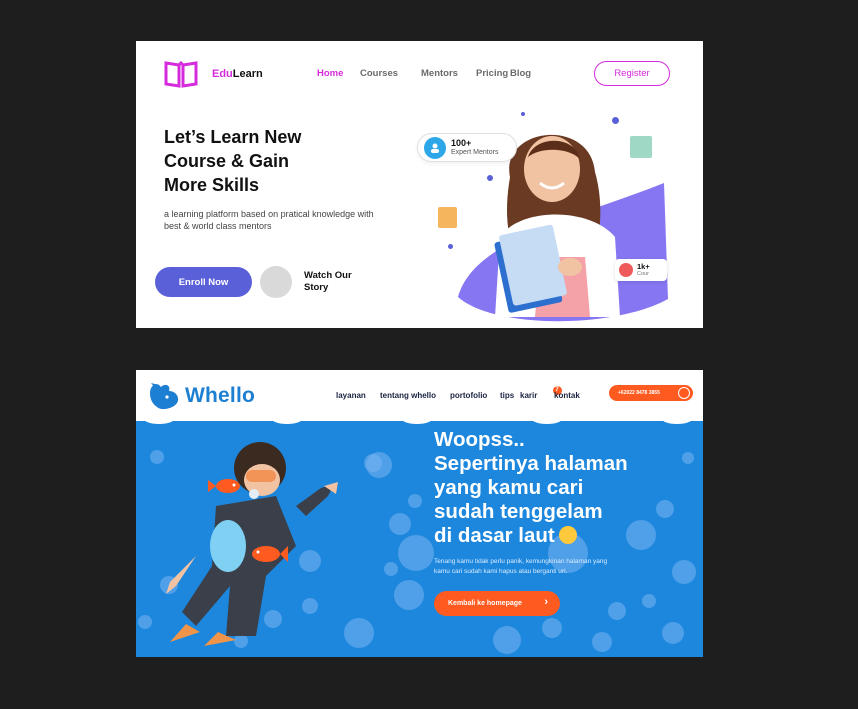 This screenshot has width=858, height=709. What do you see at coordinates (531, 463) in the screenshot?
I see `headline-line: Sepertinya halaman` at bounding box center [531, 463].